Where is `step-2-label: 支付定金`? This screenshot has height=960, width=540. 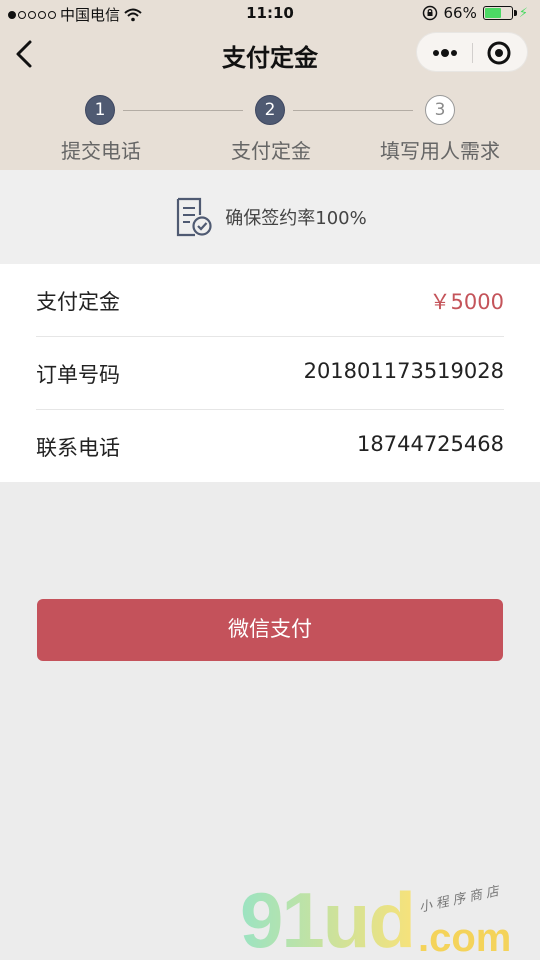 step-2-label: 支付定金 is located at coordinates (271, 151).